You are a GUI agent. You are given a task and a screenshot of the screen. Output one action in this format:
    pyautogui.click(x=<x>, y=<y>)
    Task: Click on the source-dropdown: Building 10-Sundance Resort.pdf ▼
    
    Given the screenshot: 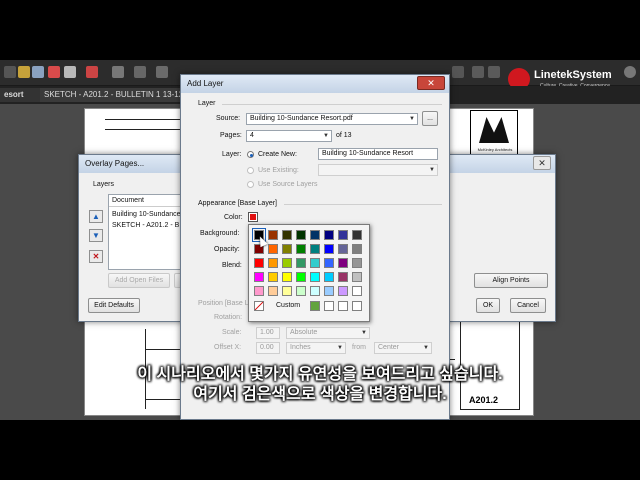 What is the action you would take?
    pyautogui.click(x=332, y=119)
    